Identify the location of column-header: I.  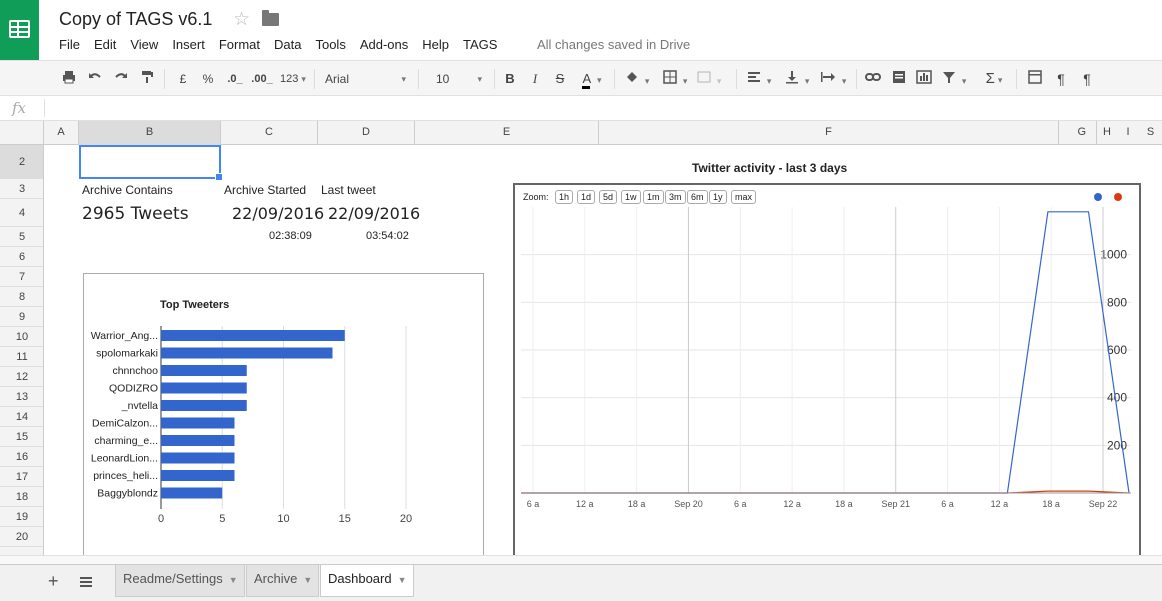
(1128, 133).